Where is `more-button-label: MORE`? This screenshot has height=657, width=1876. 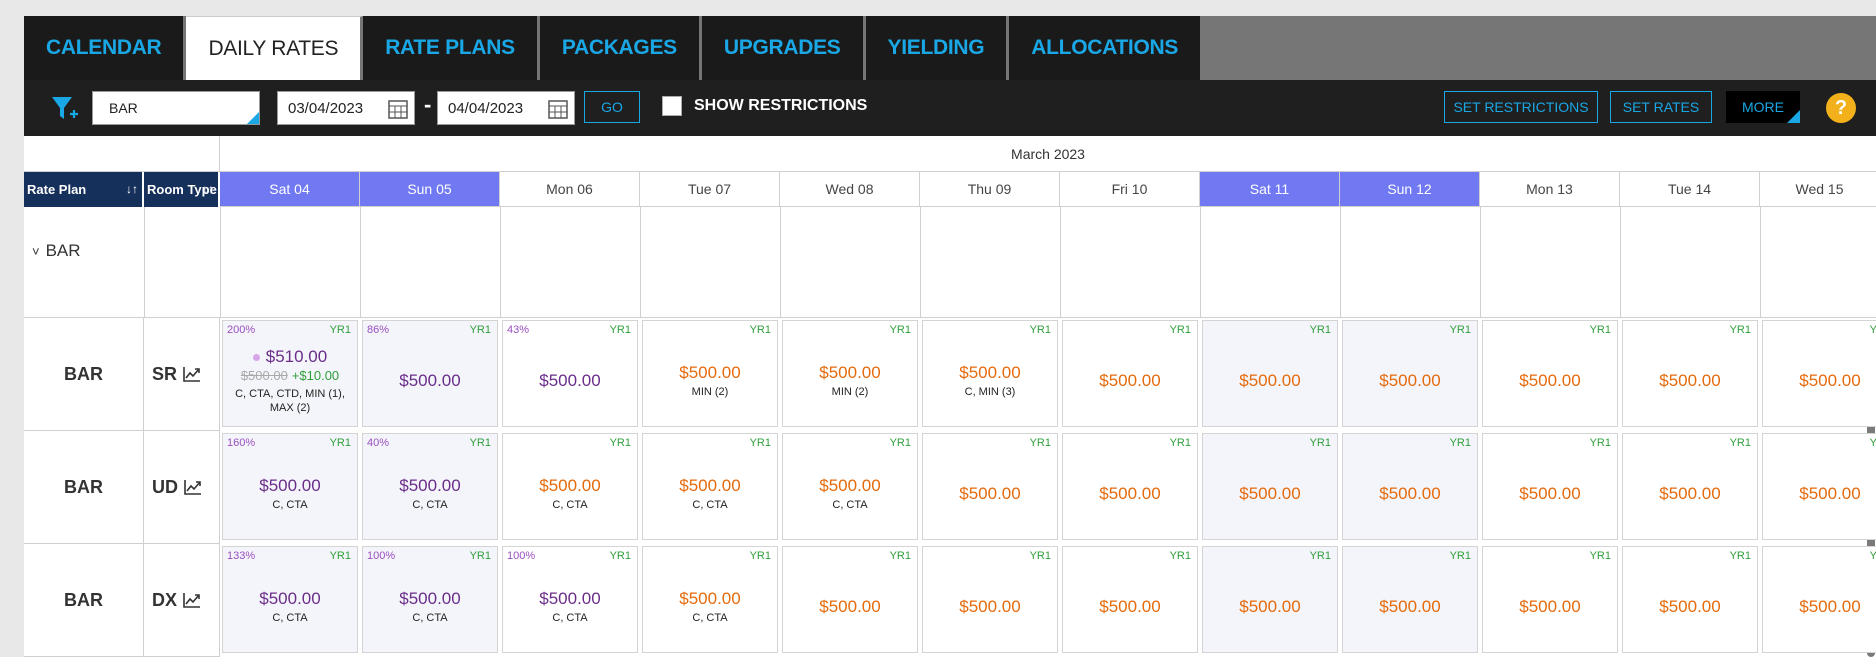 more-button-label: MORE is located at coordinates (1763, 107).